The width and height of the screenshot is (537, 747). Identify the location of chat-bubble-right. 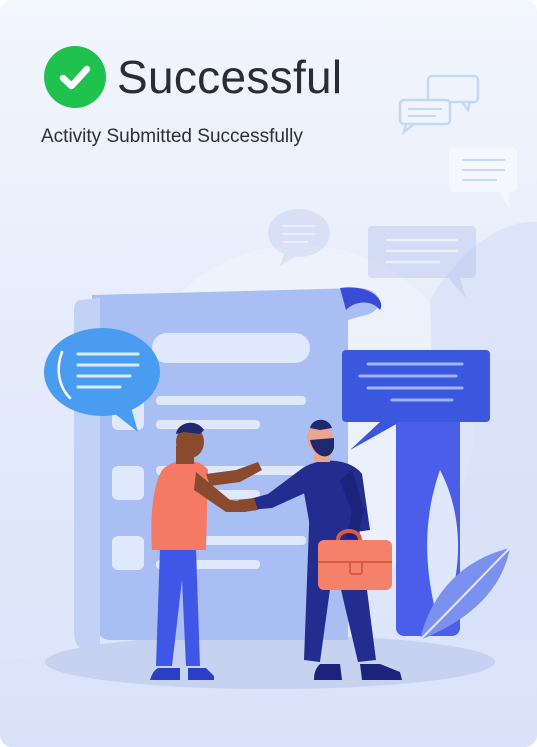
(416, 386).